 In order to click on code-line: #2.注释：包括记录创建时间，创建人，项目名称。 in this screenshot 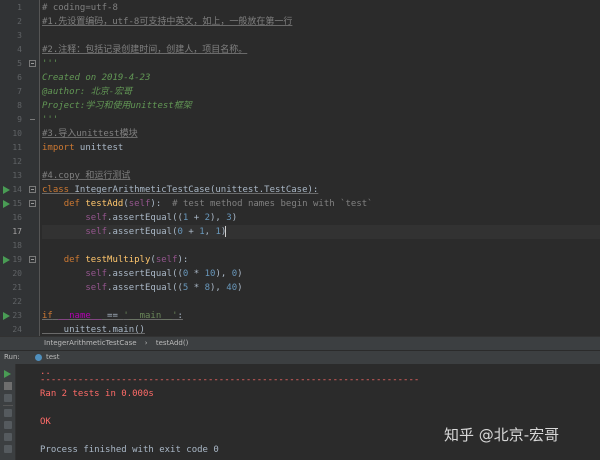, I will do `click(321, 50)`.